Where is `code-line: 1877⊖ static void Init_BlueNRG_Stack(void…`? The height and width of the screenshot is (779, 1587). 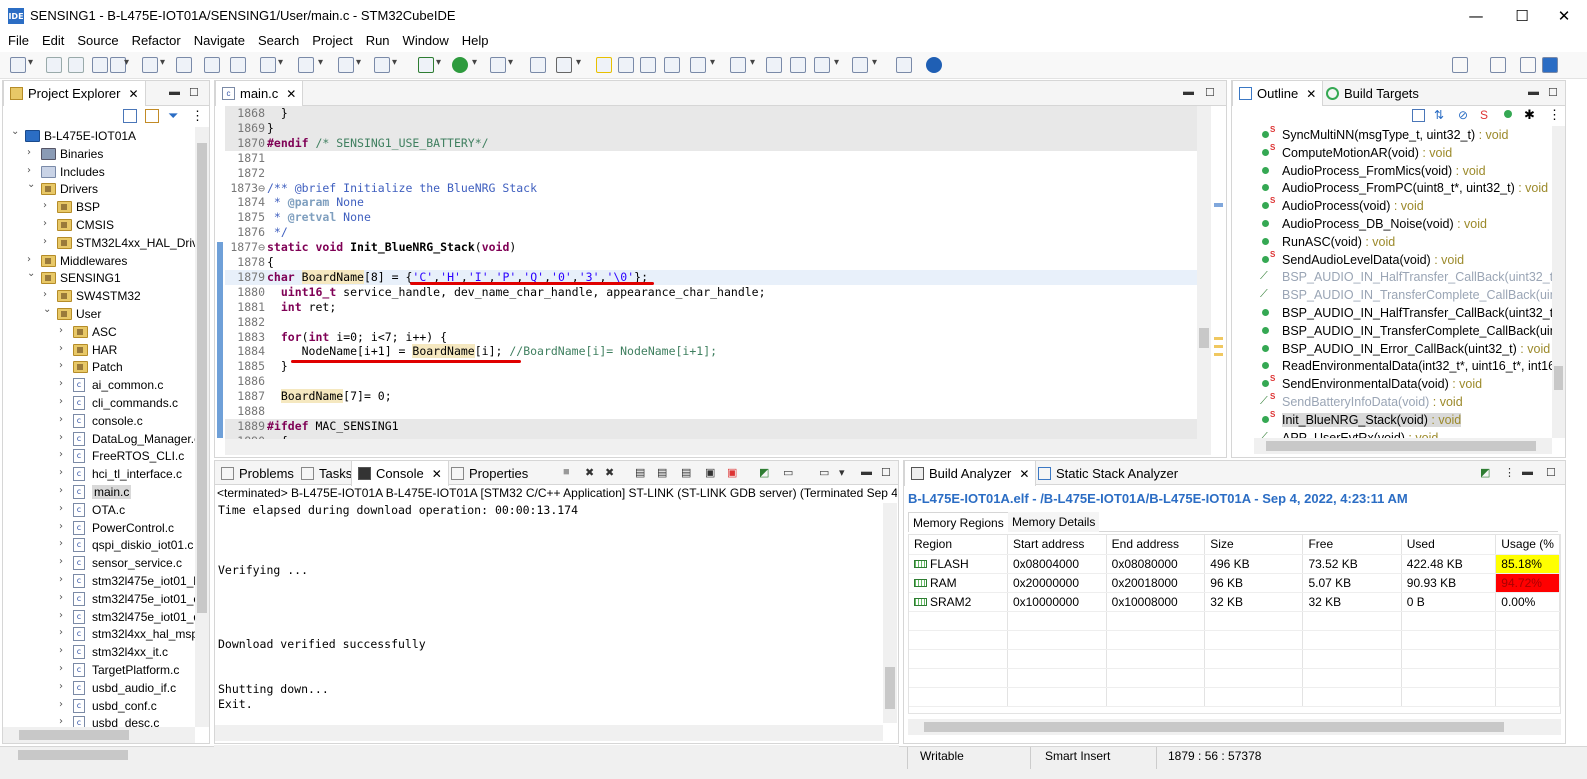 code-line: 1877⊖ static void Init_BlueNRG_Stack(void… is located at coordinates (717, 247).